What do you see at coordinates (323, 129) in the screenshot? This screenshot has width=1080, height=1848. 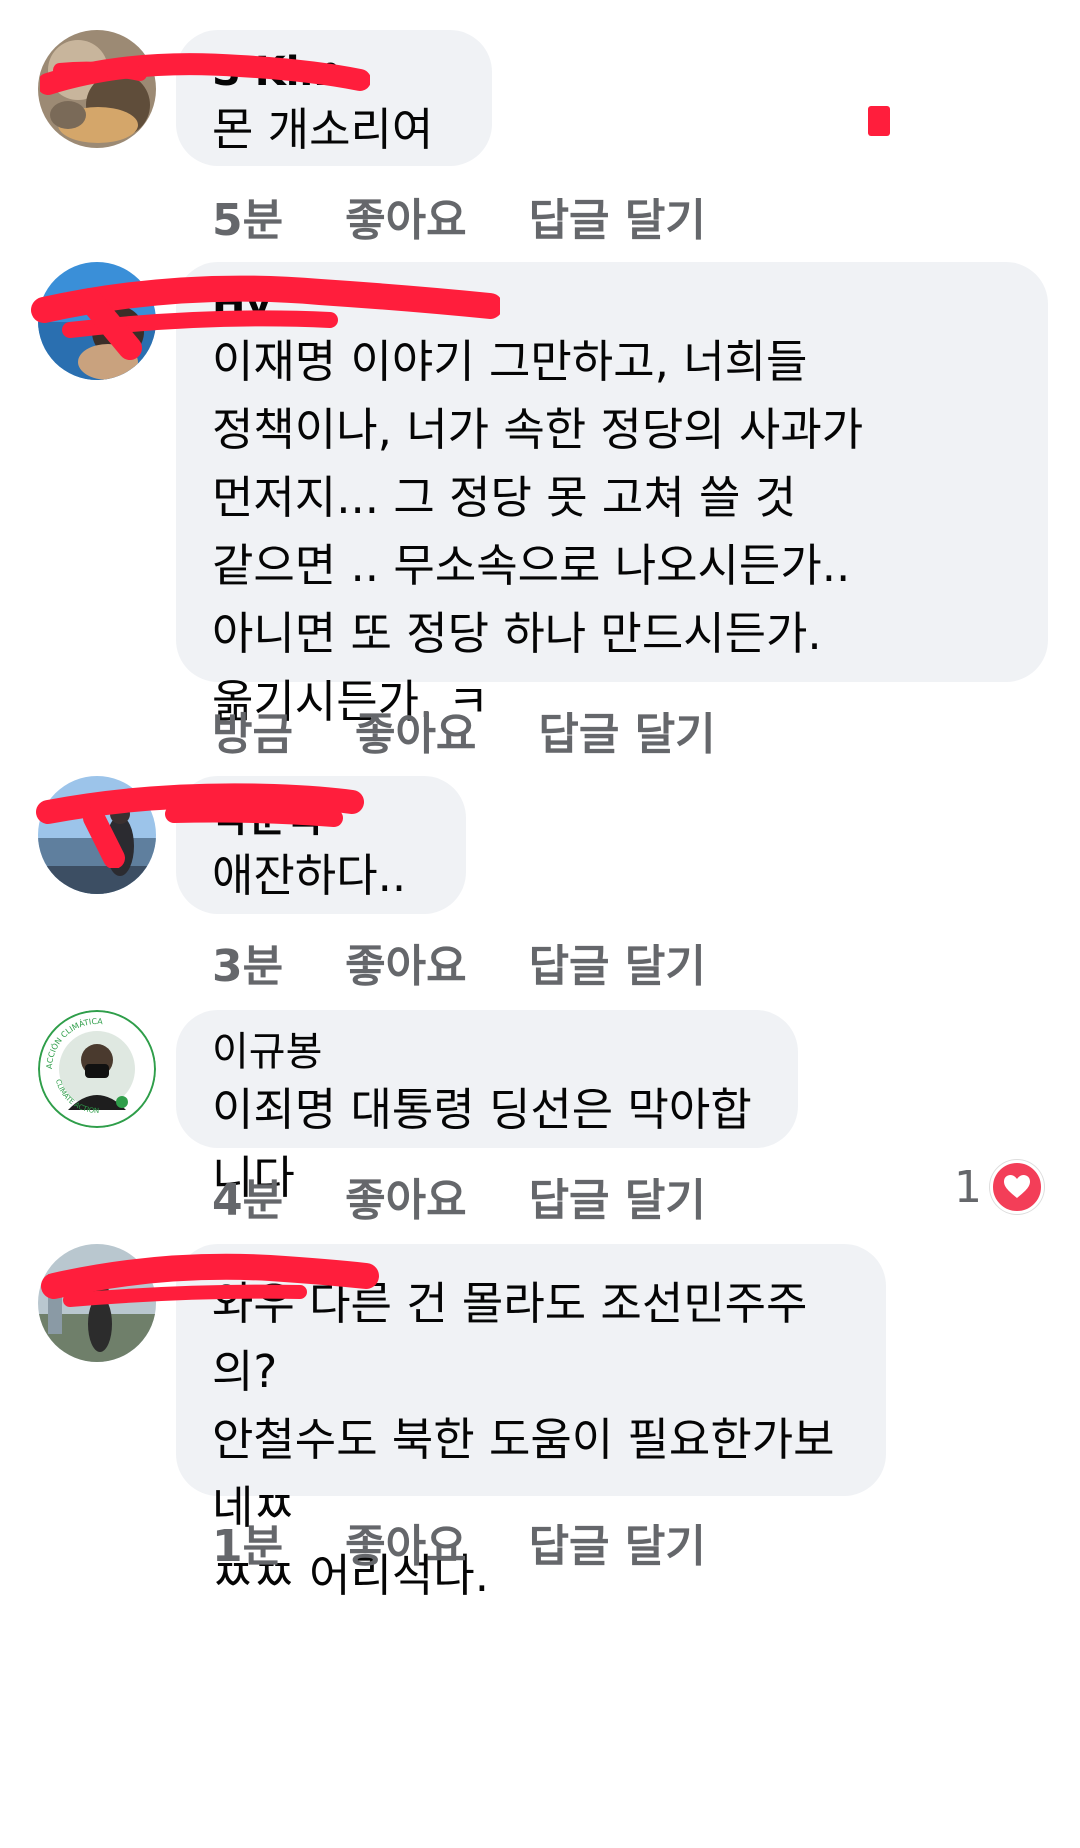 I see `comment-text: 몬 개소리여` at bounding box center [323, 129].